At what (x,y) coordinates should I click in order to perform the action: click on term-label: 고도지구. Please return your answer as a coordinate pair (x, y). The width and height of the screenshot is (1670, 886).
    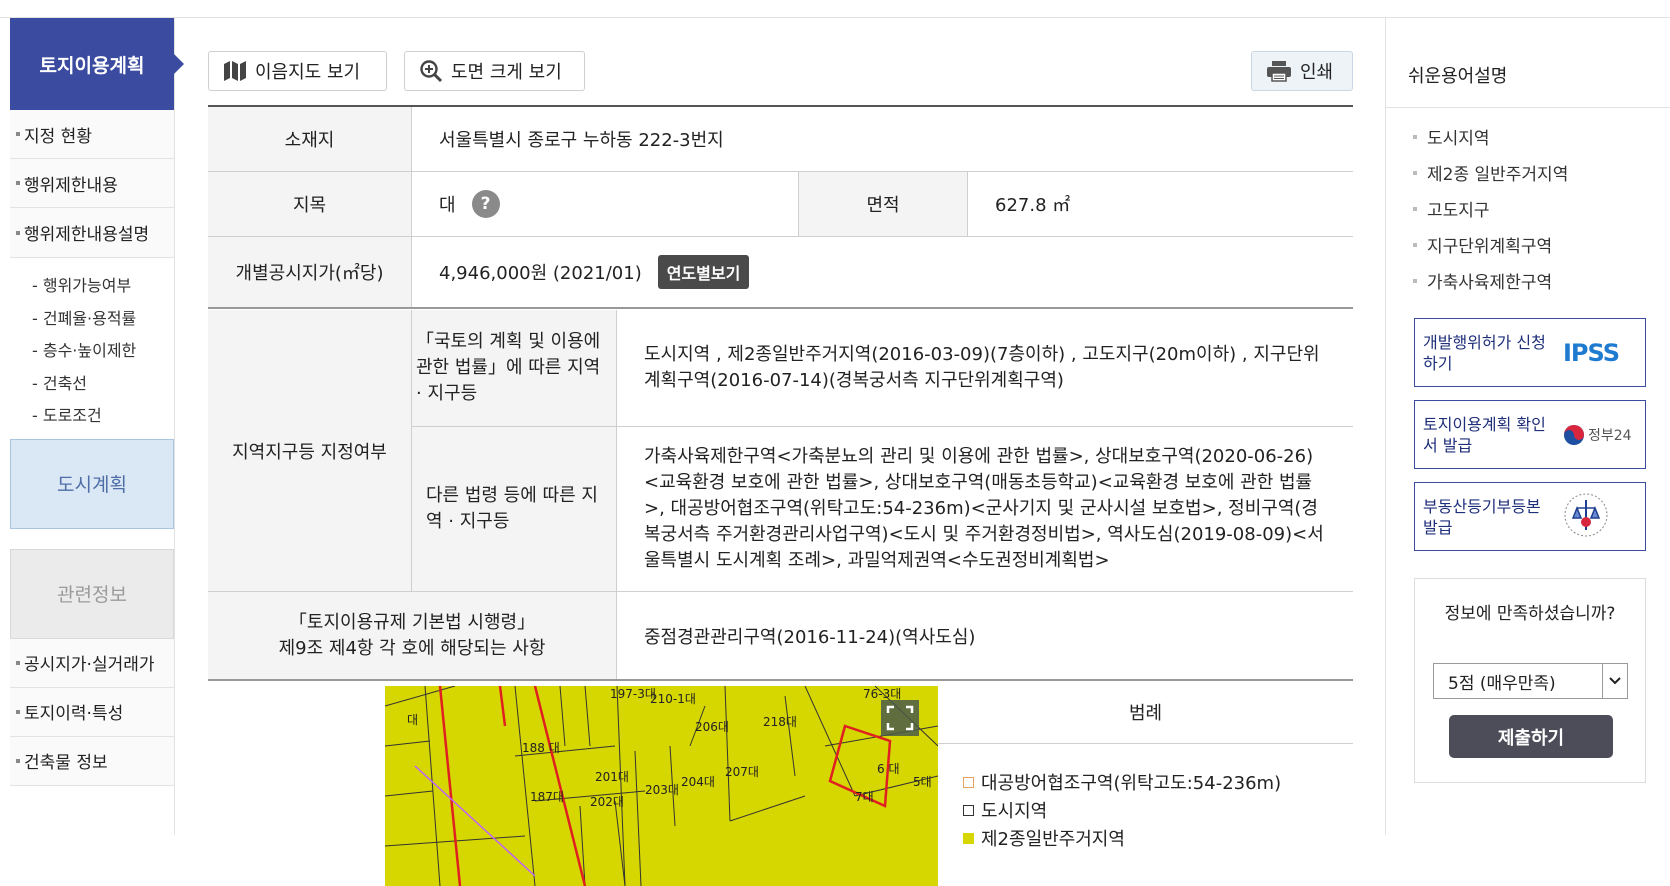
    Looking at the image, I should click on (1458, 211).